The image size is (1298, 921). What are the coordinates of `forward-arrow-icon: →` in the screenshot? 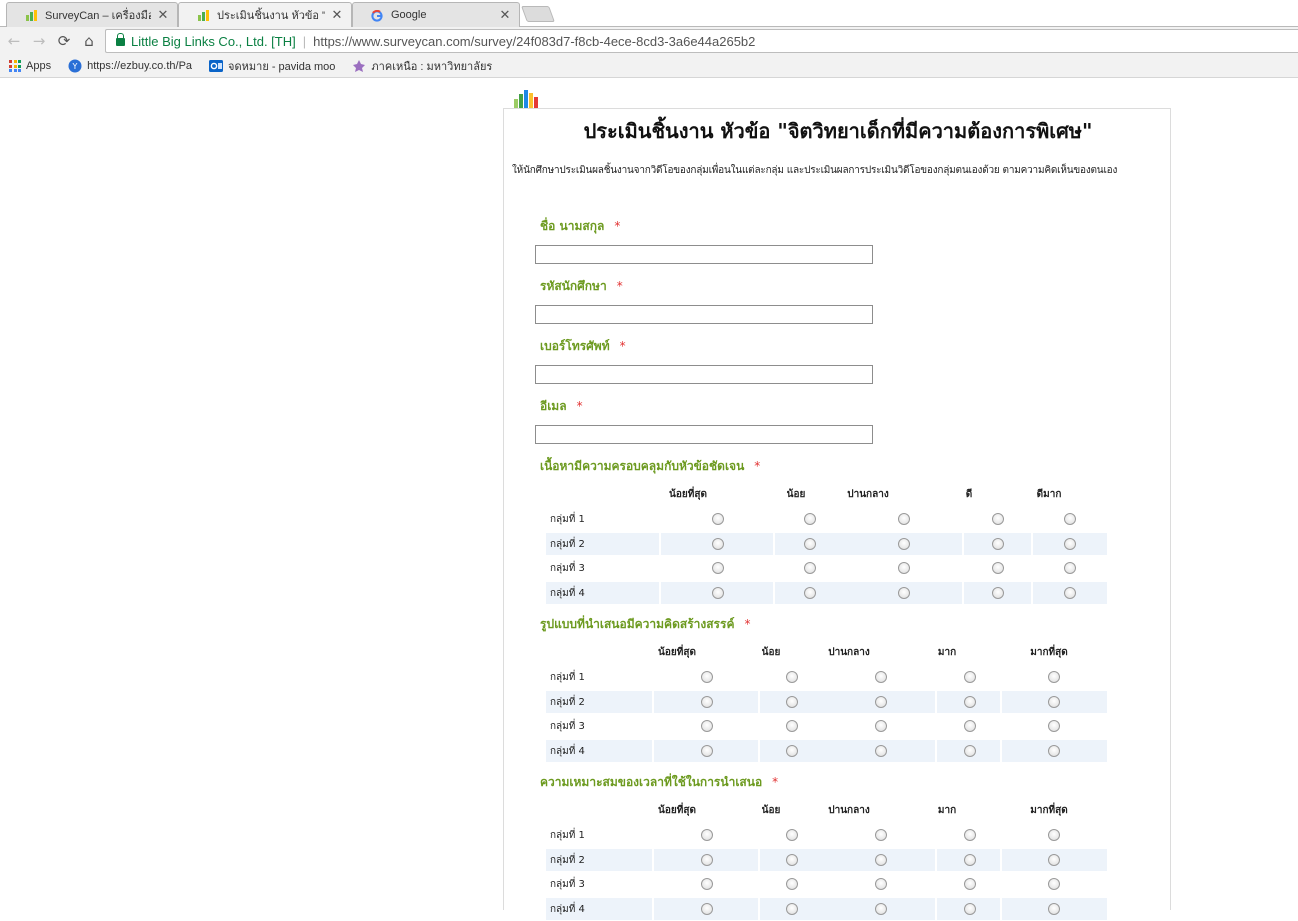 It's located at (39, 41).